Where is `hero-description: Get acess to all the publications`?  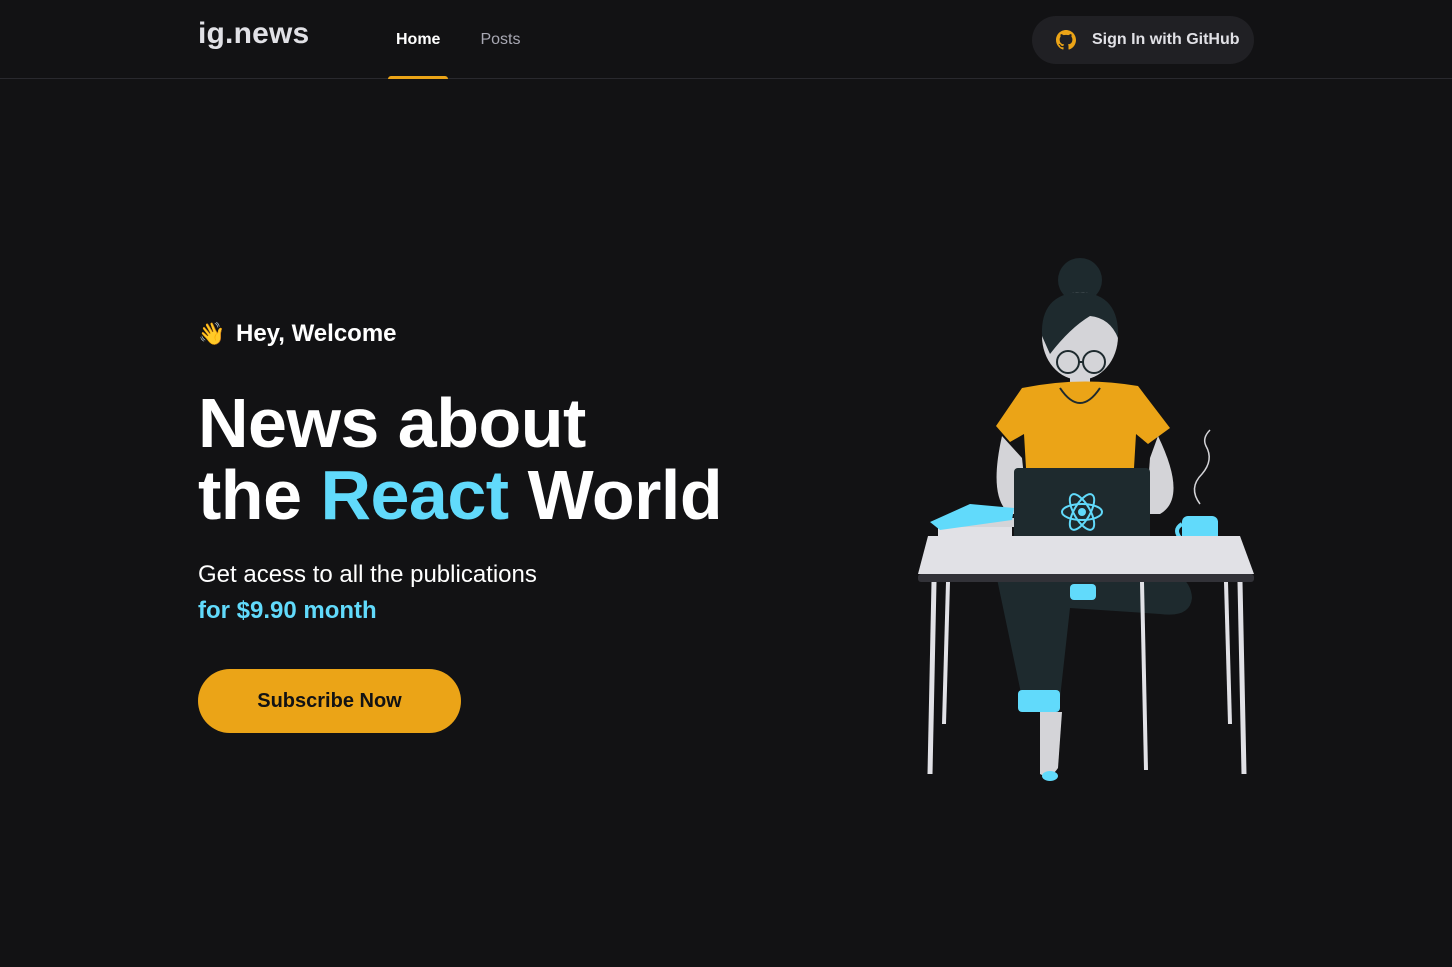
hero-description: Get acess to all the publications is located at coordinates (367, 574).